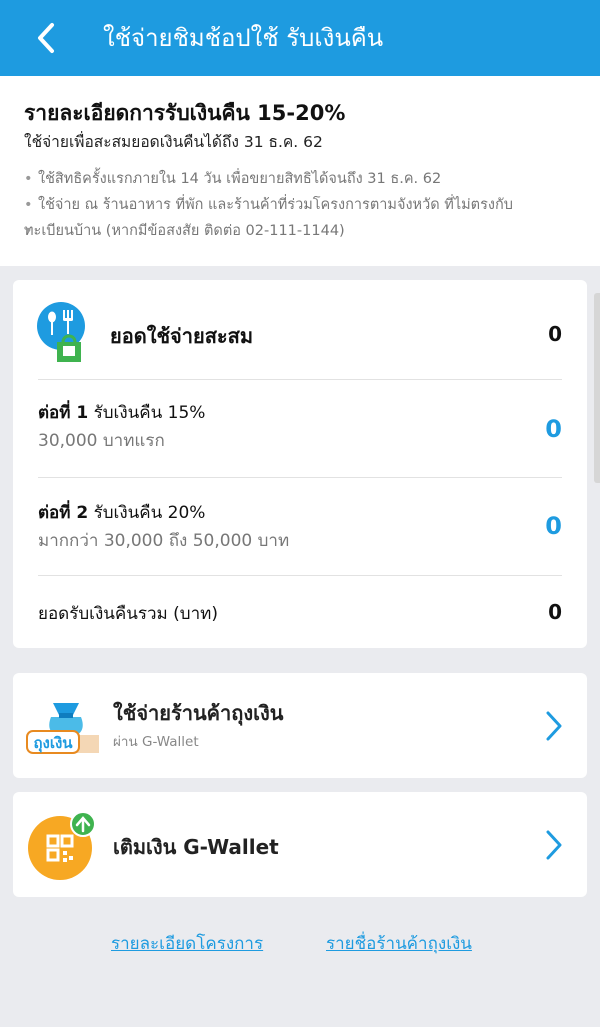 The height and width of the screenshot is (1027, 600). Describe the element at coordinates (597, 388) in the screenshot. I see `scrollbar` at that location.